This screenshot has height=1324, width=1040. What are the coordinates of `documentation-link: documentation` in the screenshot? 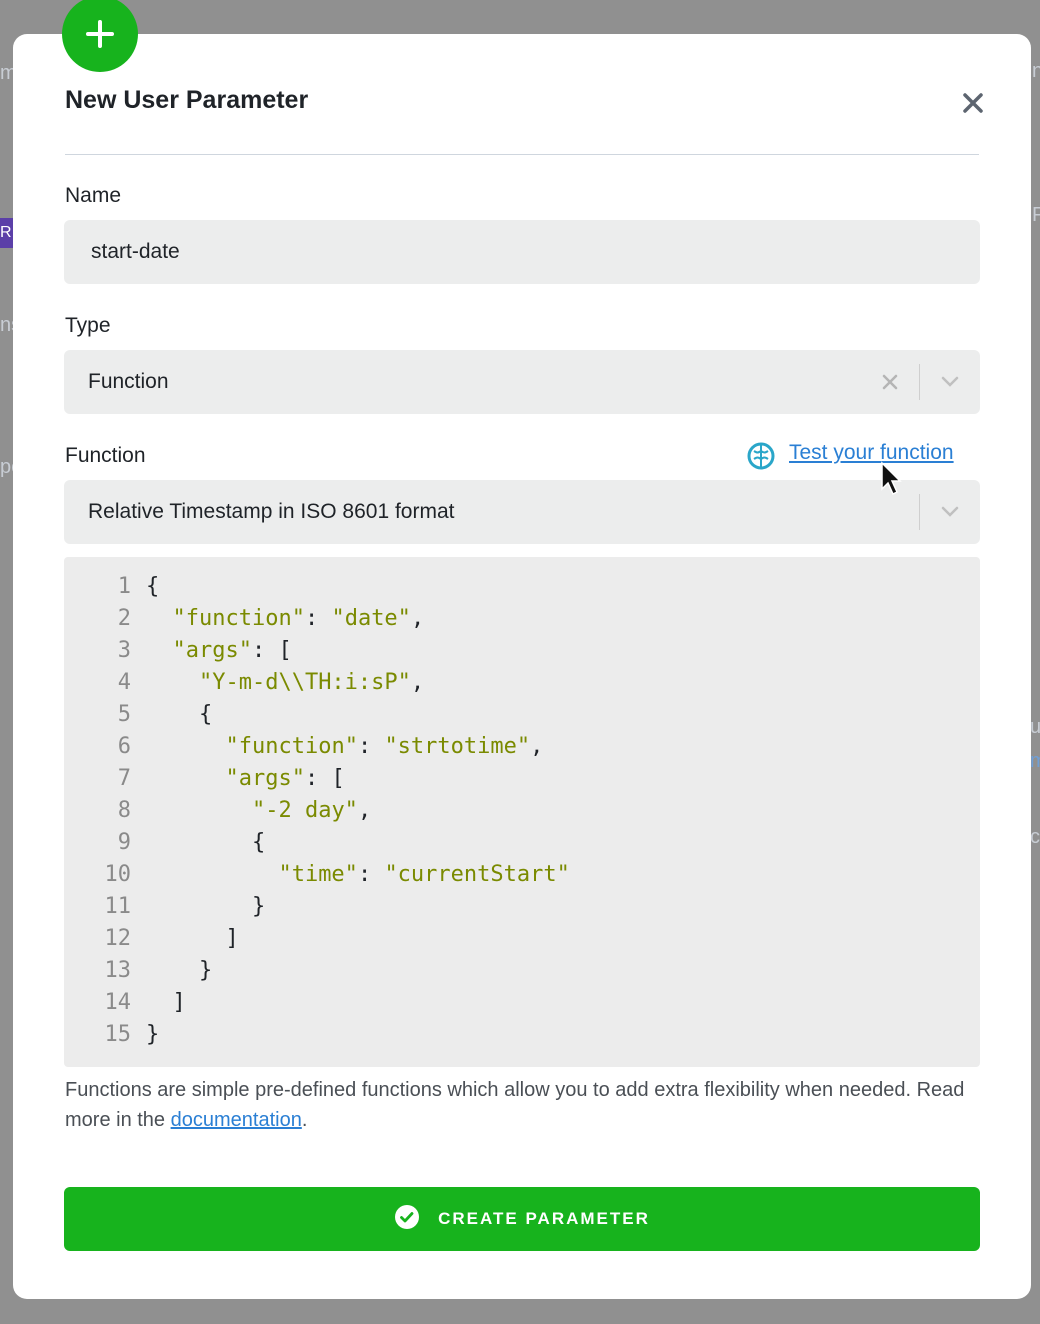 It's located at (236, 1120).